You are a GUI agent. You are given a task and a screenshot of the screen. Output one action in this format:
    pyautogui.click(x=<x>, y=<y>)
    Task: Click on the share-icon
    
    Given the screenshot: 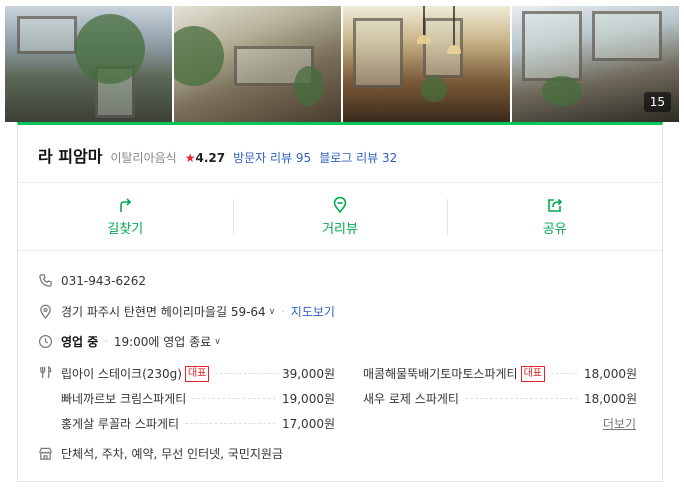 What is the action you would take?
    pyautogui.click(x=554, y=205)
    